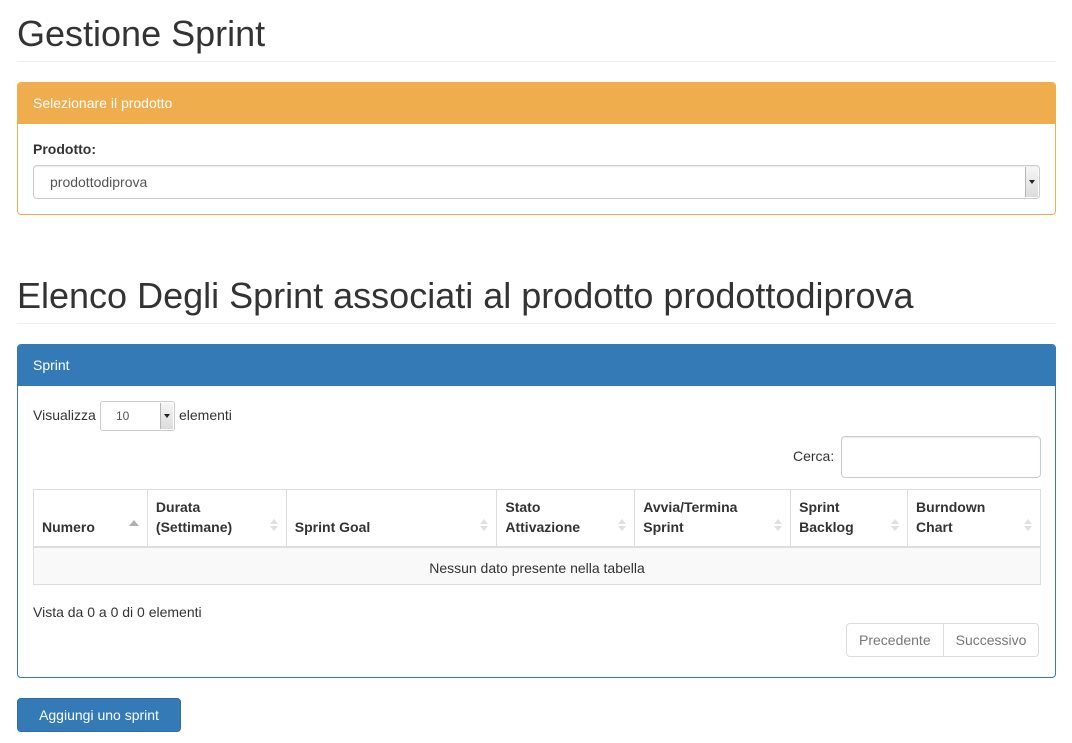 This screenshot has height=743, width=1072. Describe the element at coordinates (536, 365) in the screenshot. I see `sprint-panel-heading: Sprint` at that location.